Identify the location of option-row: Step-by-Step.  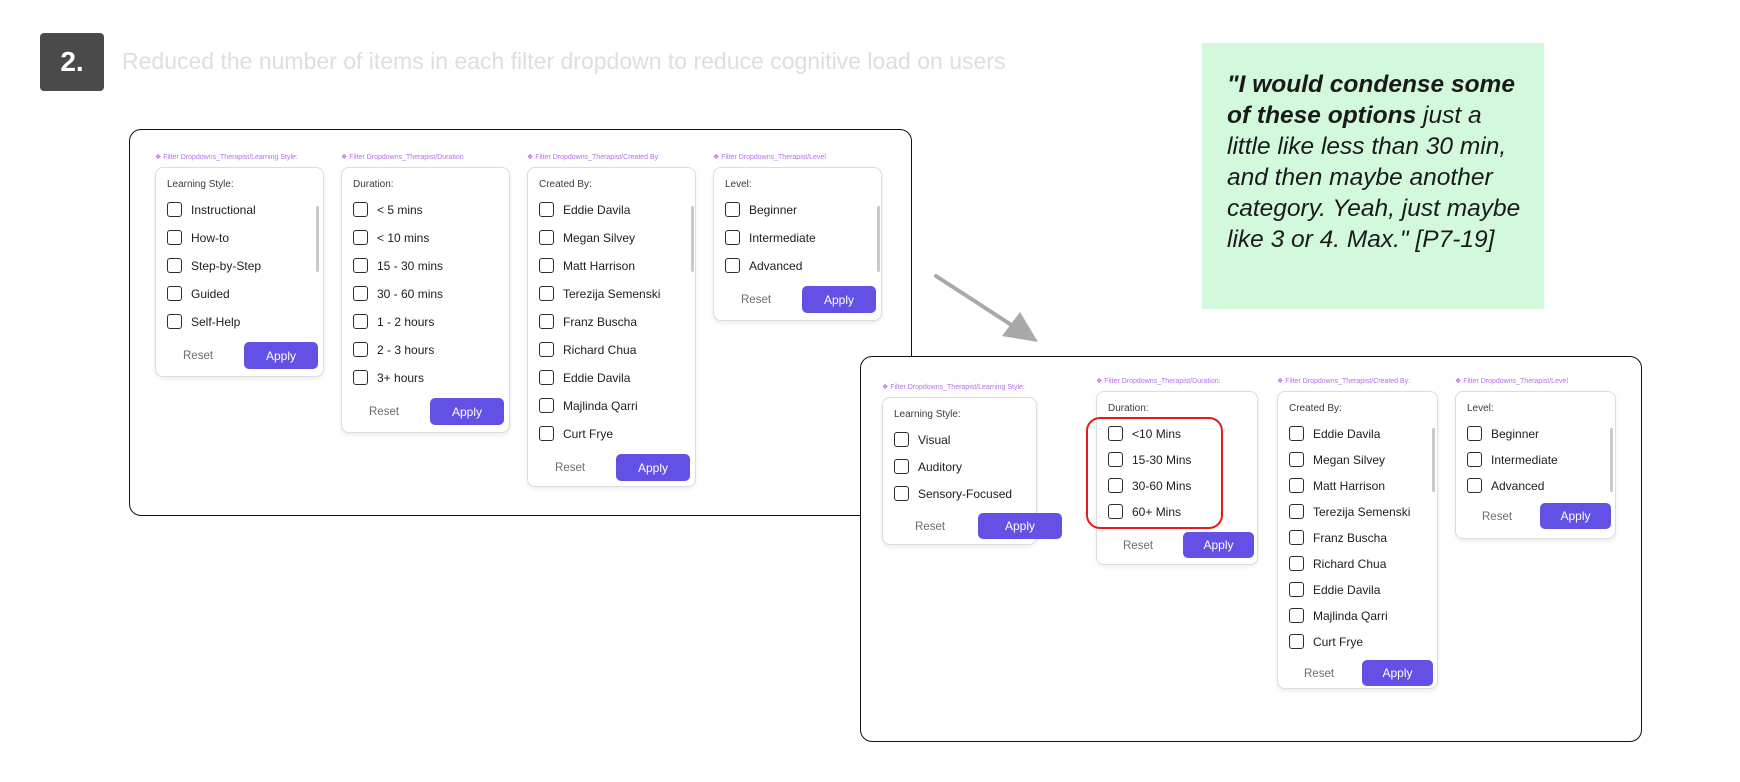
(214, 265).